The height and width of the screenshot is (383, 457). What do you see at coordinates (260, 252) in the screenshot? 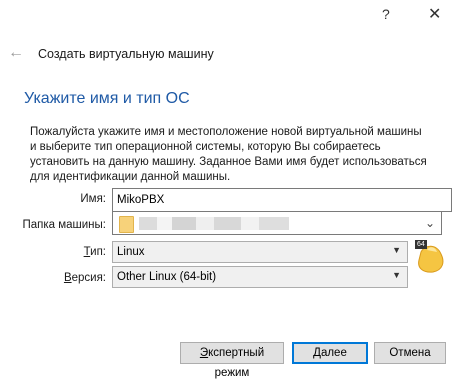
I see `type-select: Linux ▼` at bounding box center [260, 252].